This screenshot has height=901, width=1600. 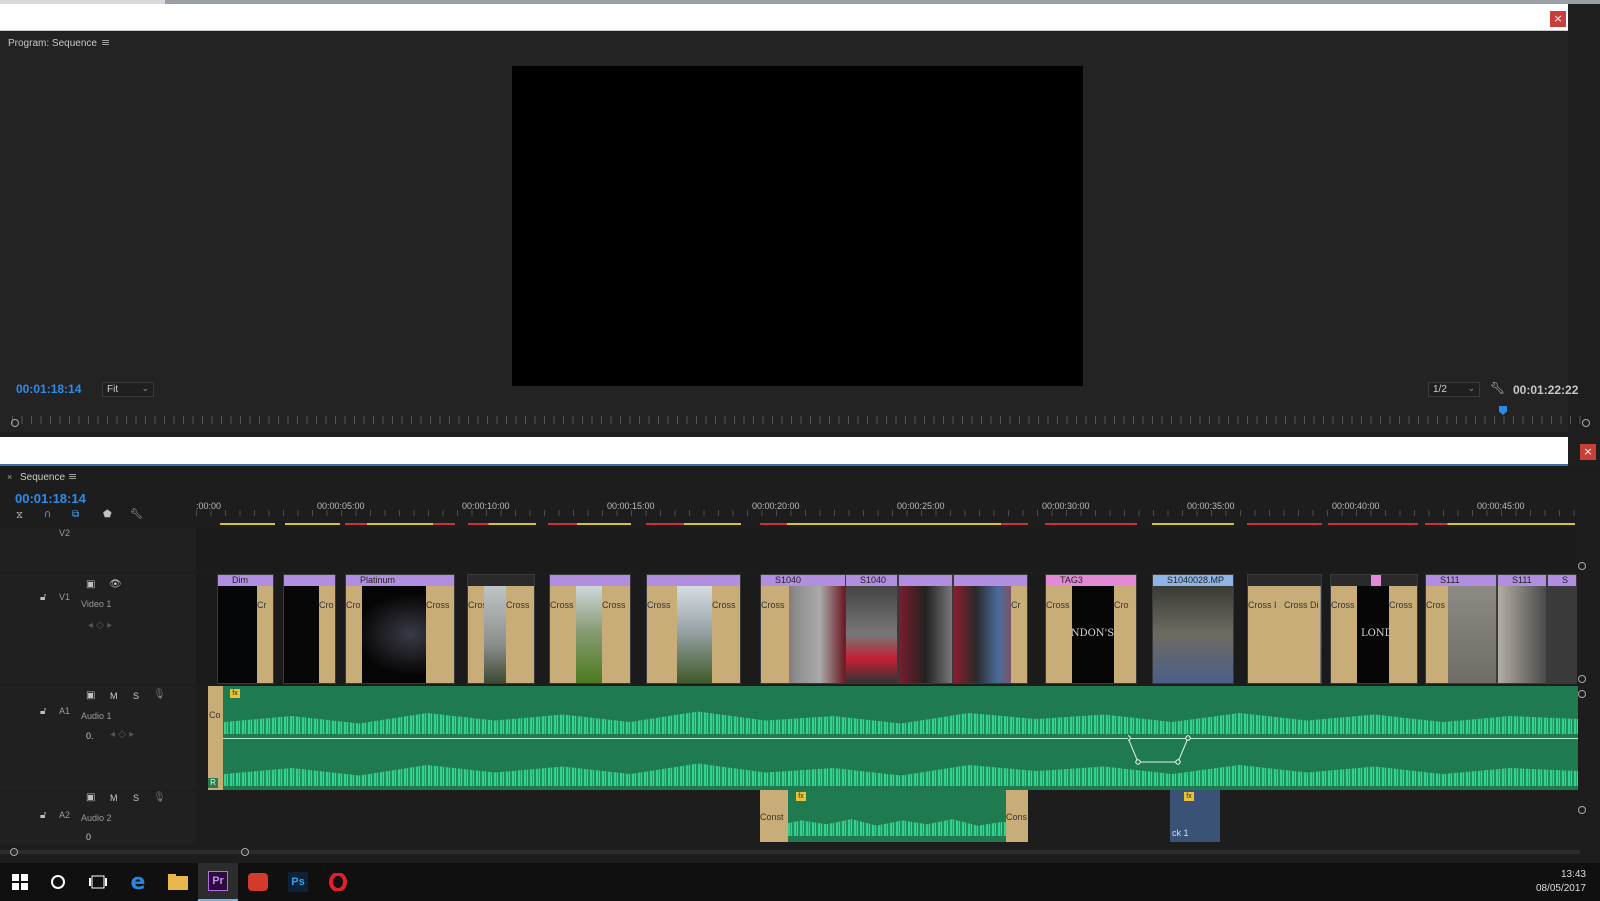 I want to click on volume-rubberband, so click(x=893, y=738).